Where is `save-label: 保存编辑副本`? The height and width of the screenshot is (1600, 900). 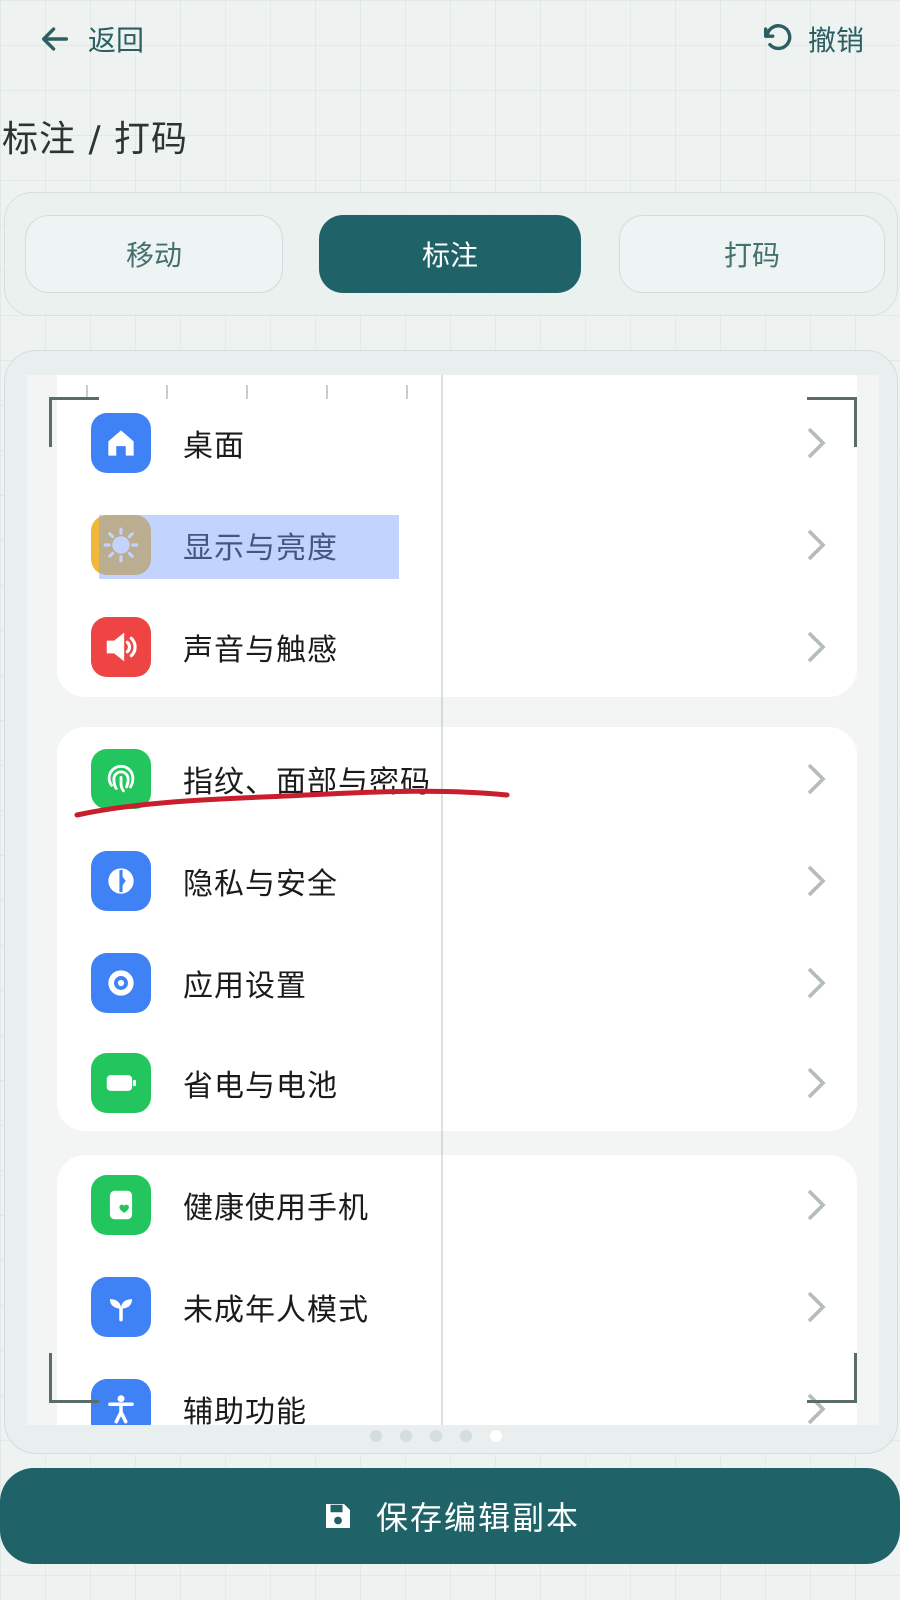
save-label: 保存编辑副本 is located at coordinates (477, 1518).